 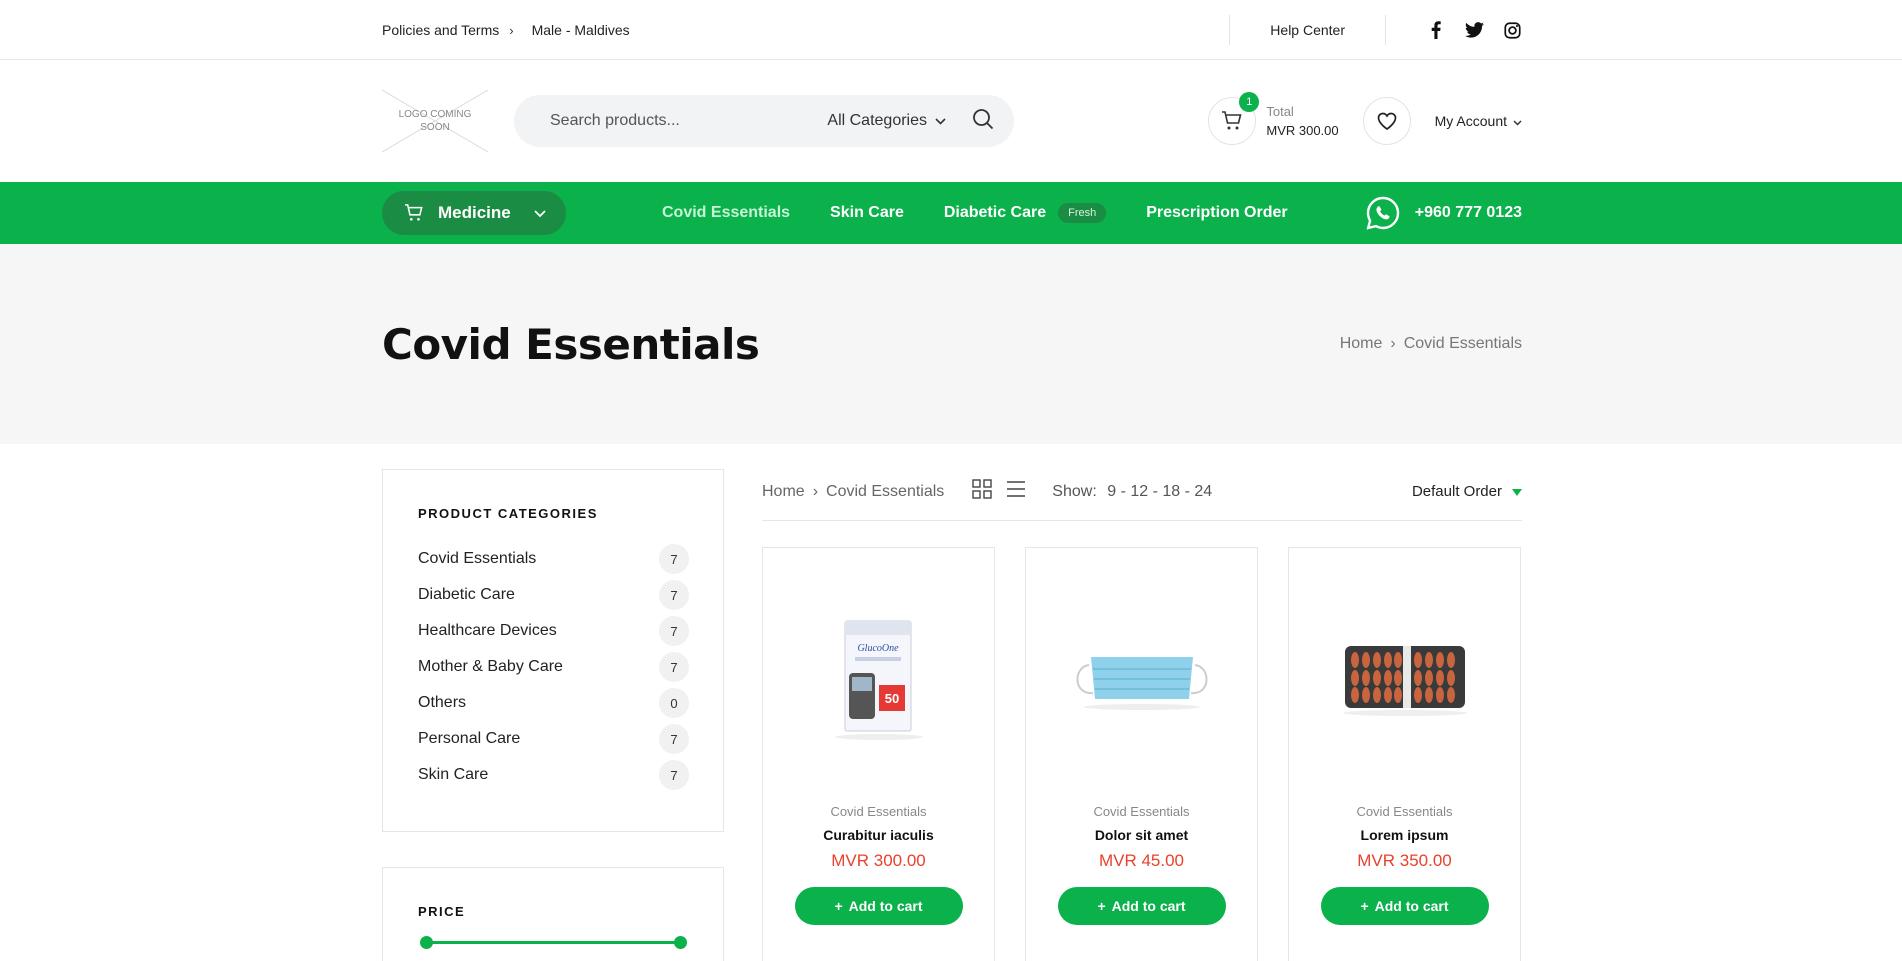 I want to click on svg-text: GlucoOne, so click(x=878, y=648).